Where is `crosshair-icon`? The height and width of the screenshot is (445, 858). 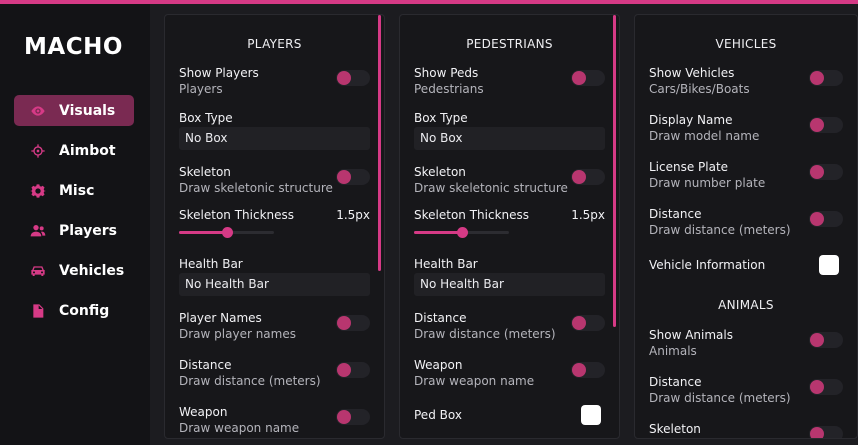 crosshair-icon is located at coordinates (38, 151).